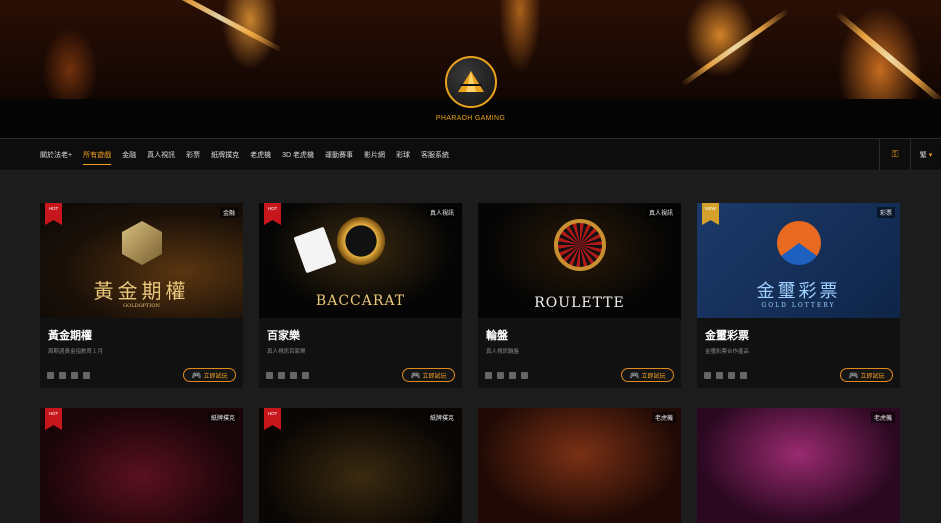  I want to click on game-art: ROULETTE 真人視訊, so click(579, 260).